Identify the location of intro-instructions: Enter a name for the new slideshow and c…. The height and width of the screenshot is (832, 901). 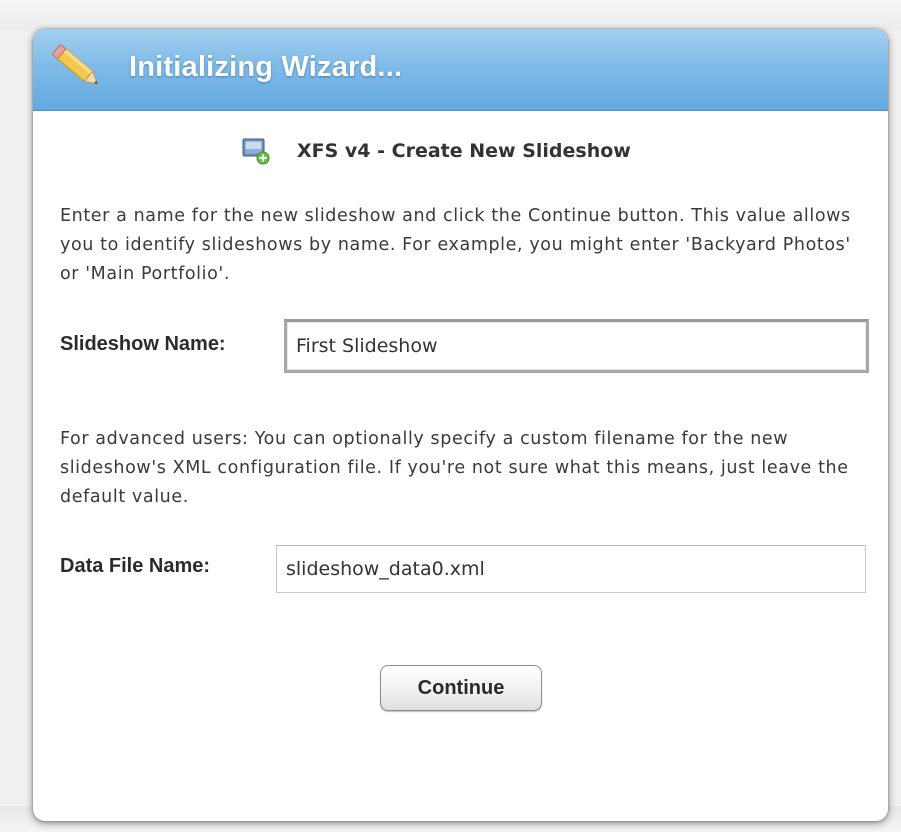
(455, 245).